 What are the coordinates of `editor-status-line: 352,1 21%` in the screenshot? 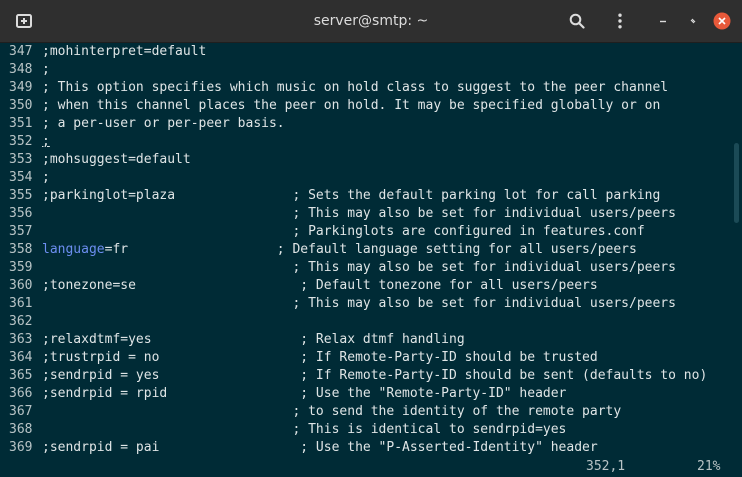 It's located at (365, 467).